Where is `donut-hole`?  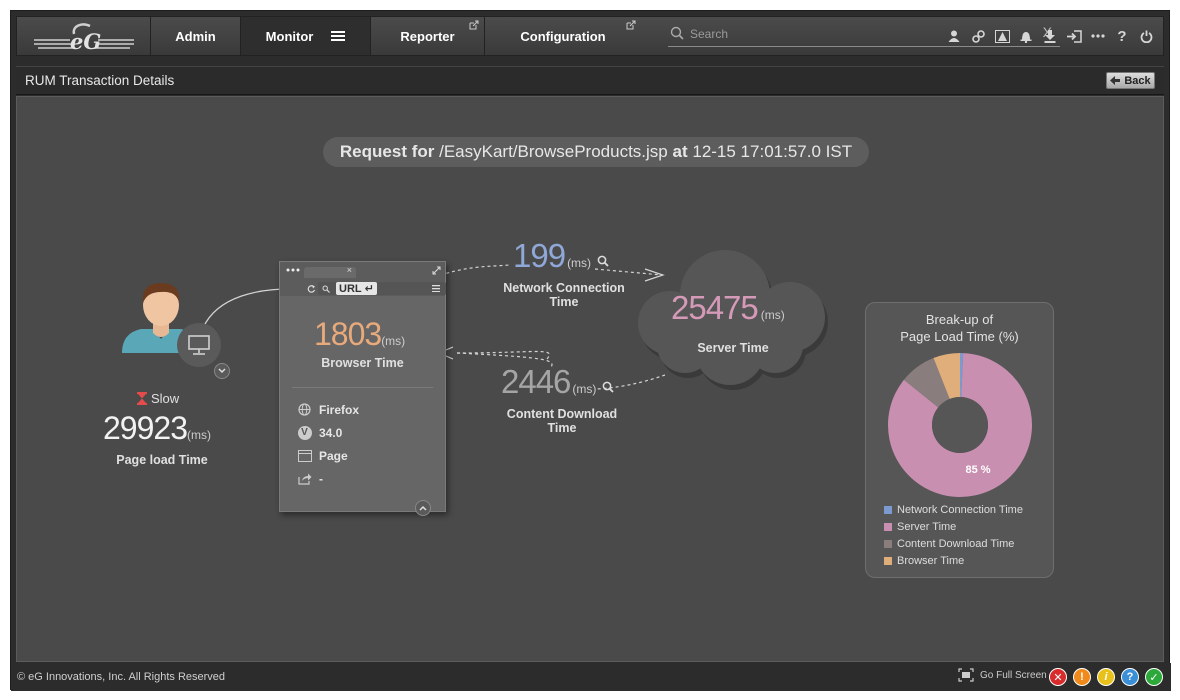
donut-hole is located at coordinates (960, 425).